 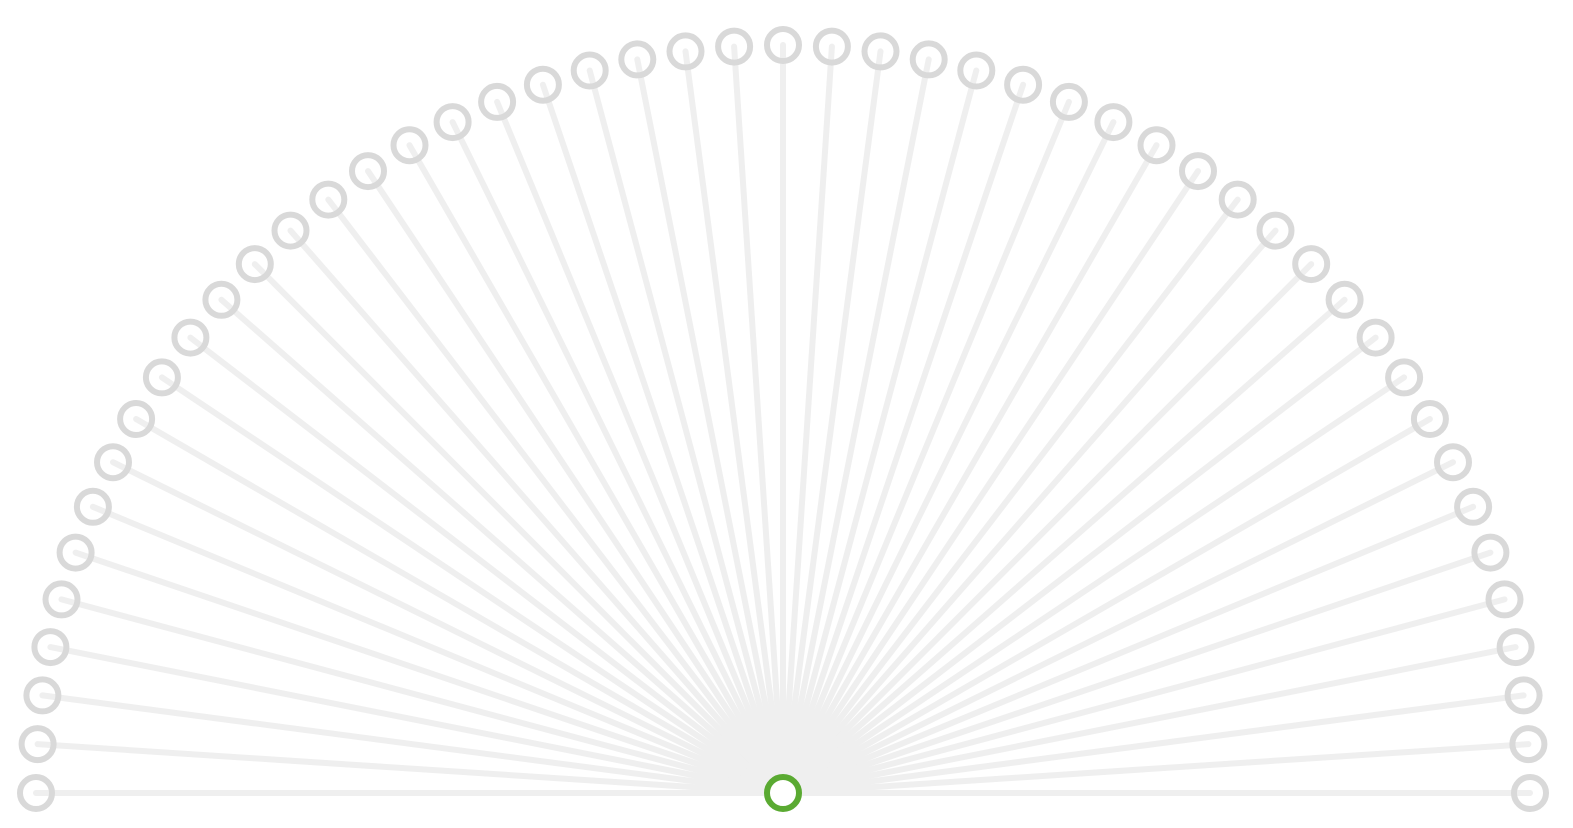 I want to click on hub-node-layer, so click(x=783, y=793).